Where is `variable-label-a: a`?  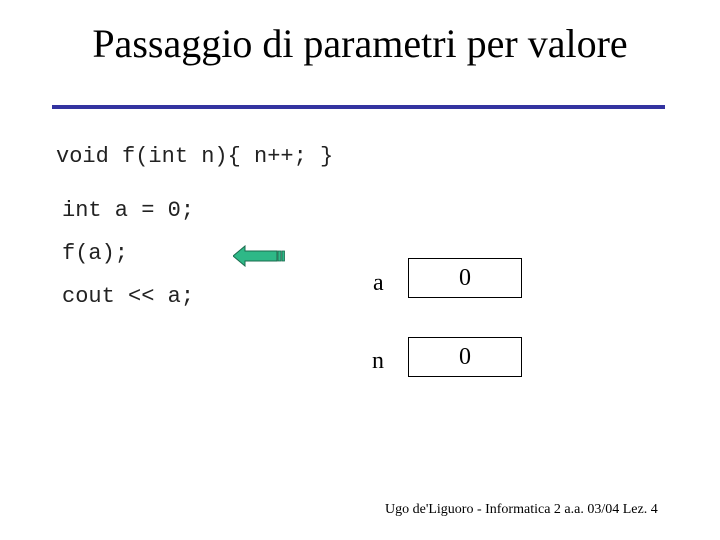
variable-label-a: a is located at coordinates (378, 283).